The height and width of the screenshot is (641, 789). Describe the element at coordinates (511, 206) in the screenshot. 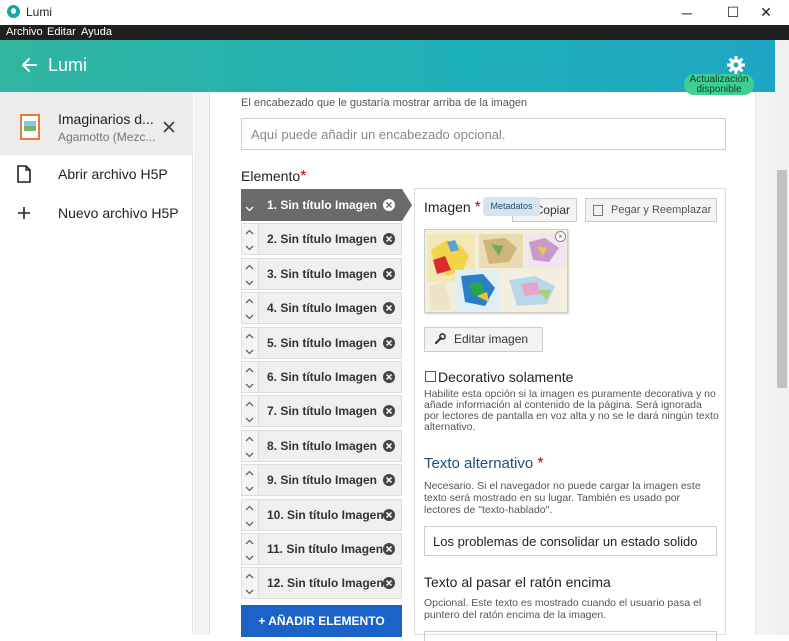

I see `metadata-button: Metadatos` at that location.